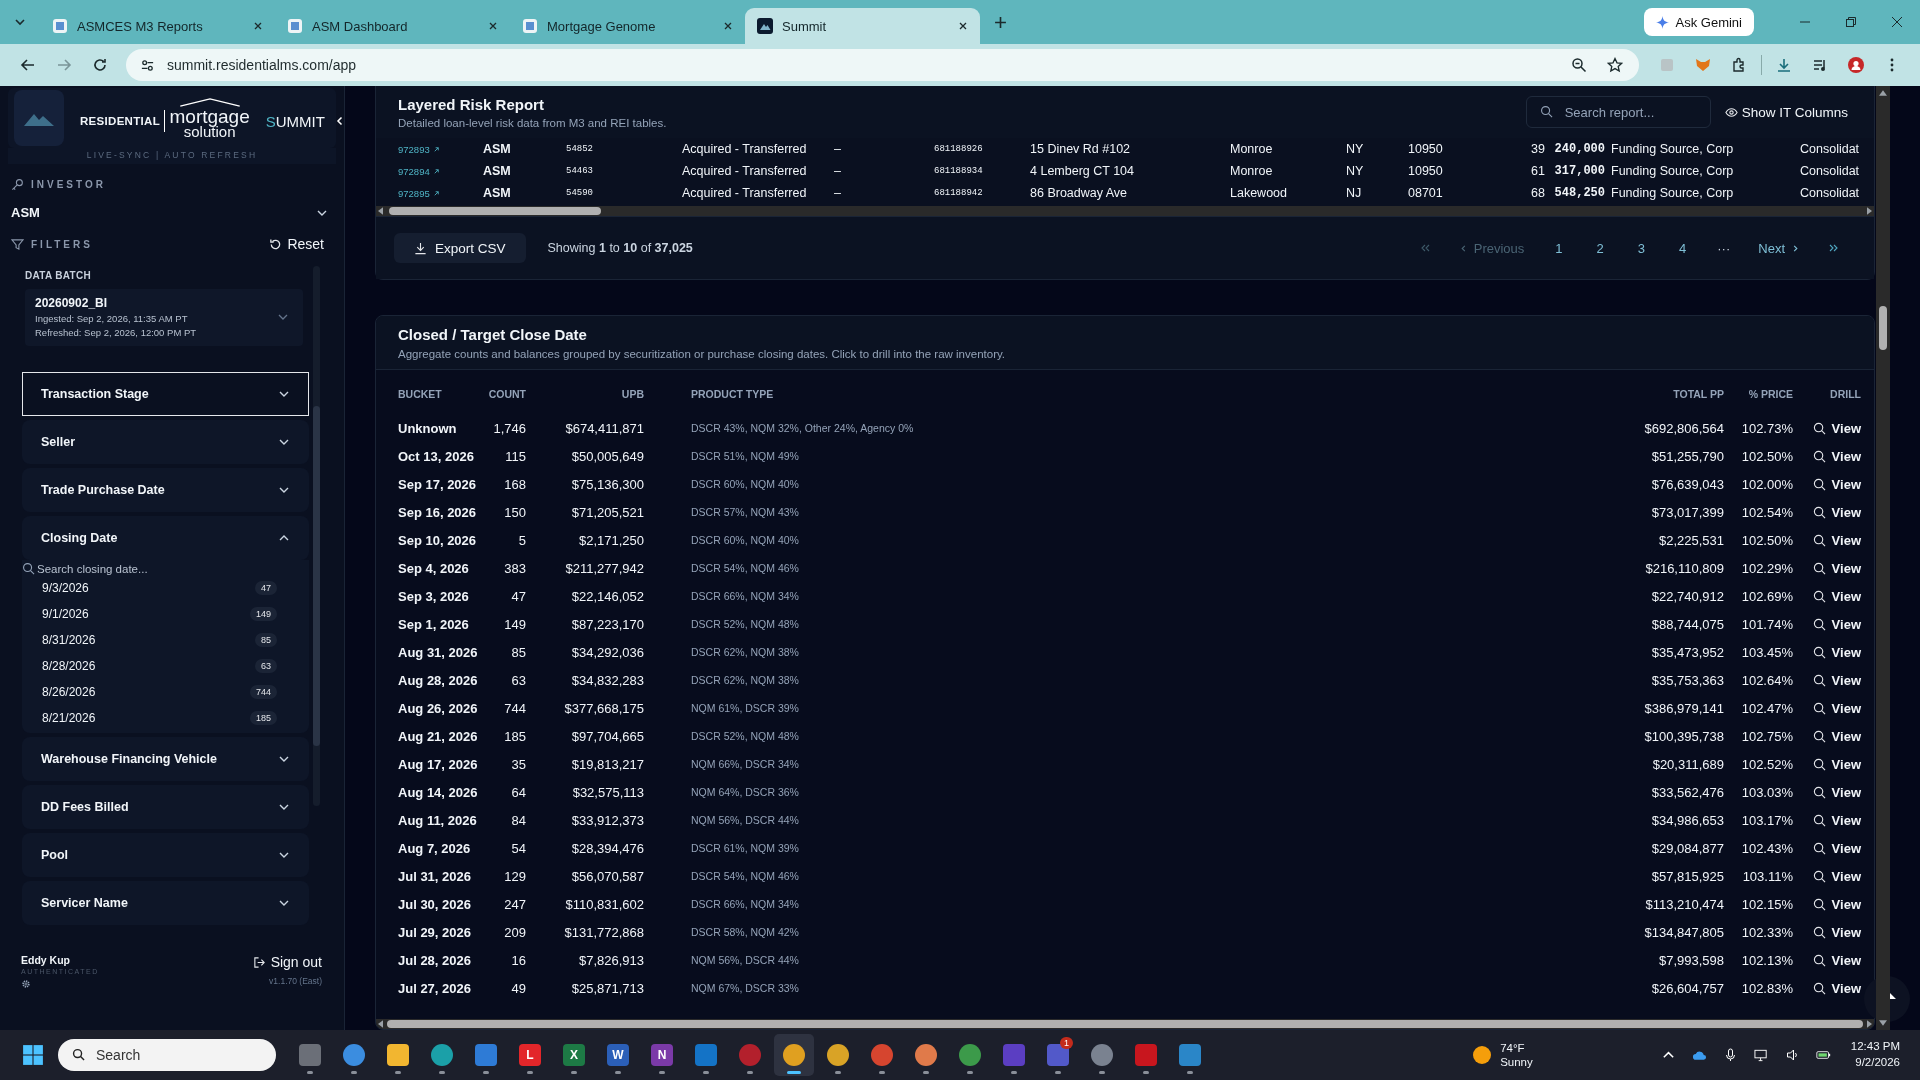 The height and width of the screenshot is (1080, 1920). What do you see at coordinates (165, 640) in the screenshot?
I see `filter-option: 8/31/2026 85` at bounding box center [165, 640].